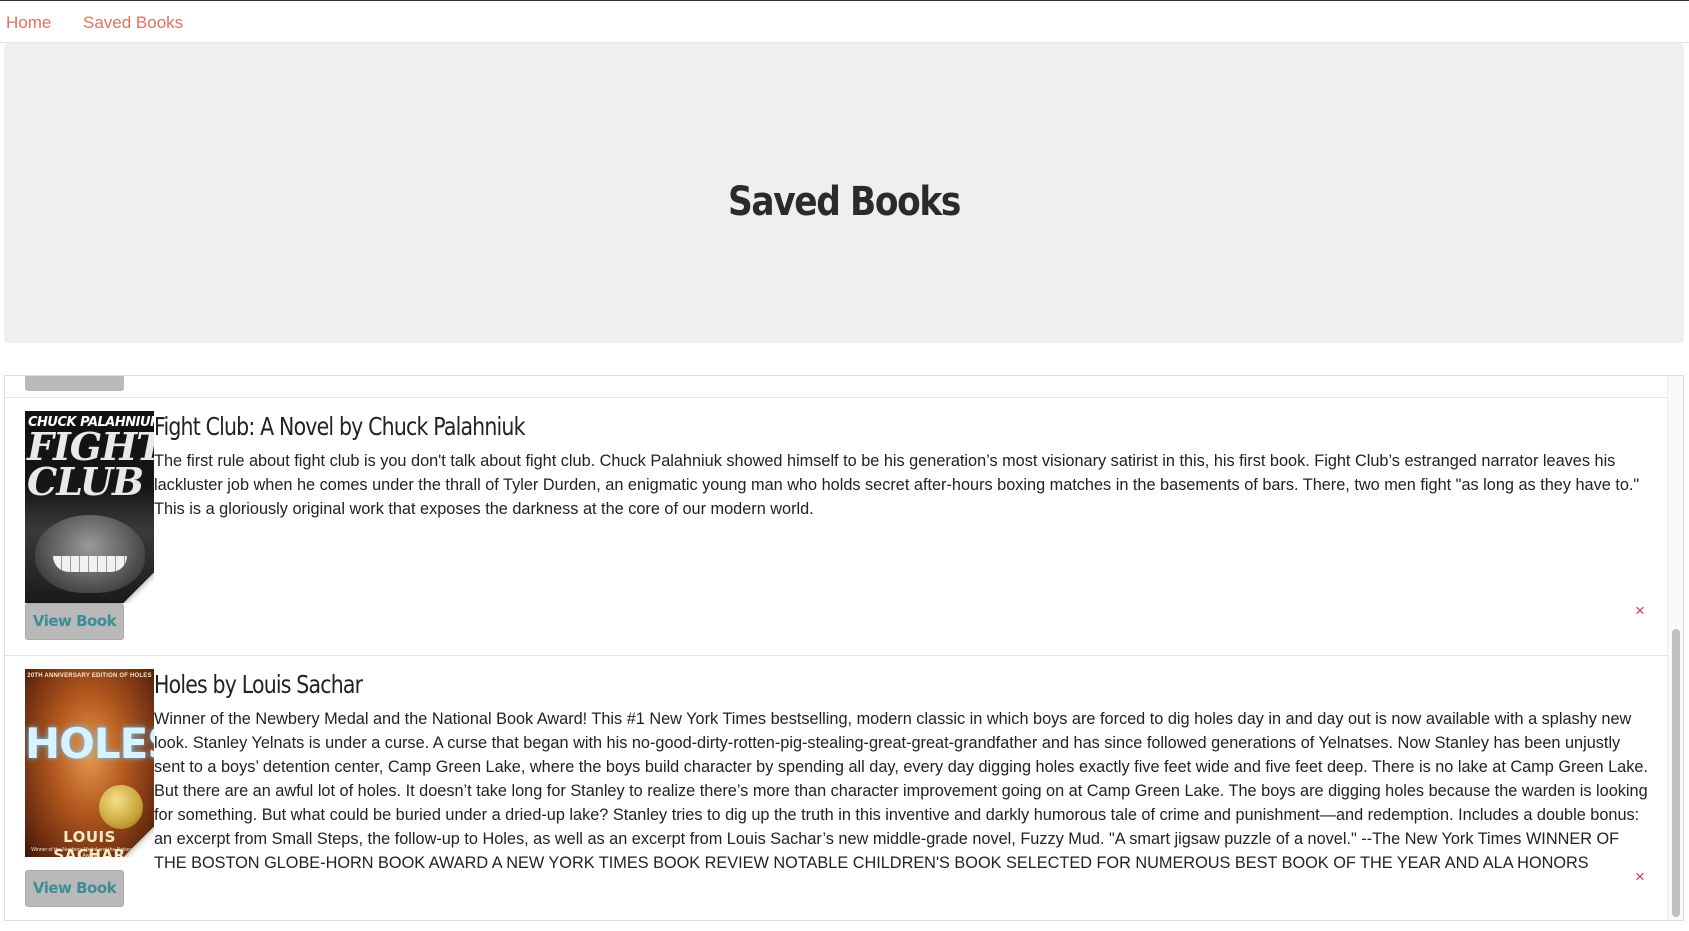 The height and width of the screenshot is (931, 1689). Describe the element at coordinates (339, 426) in the screenshot. I see `book-title: Fight Club: A Novel by Chuck Palahniuk` at that location.